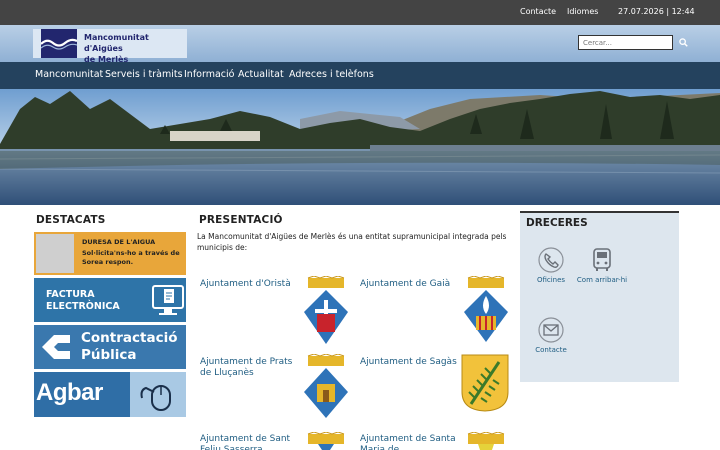 The height and width of the screenshot is (450, 720). Describe the element at coordinates (602, 260) in the screenshot. I see `bus-icon` at that location.